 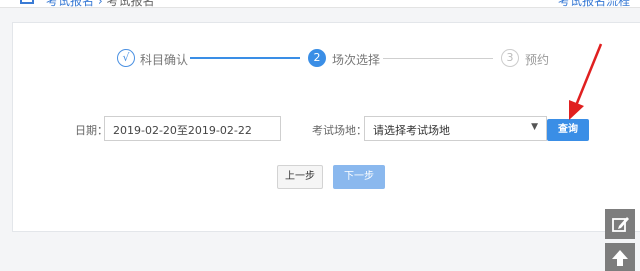 I want to click on step-3-number: 3, so click(x=510, y=58).